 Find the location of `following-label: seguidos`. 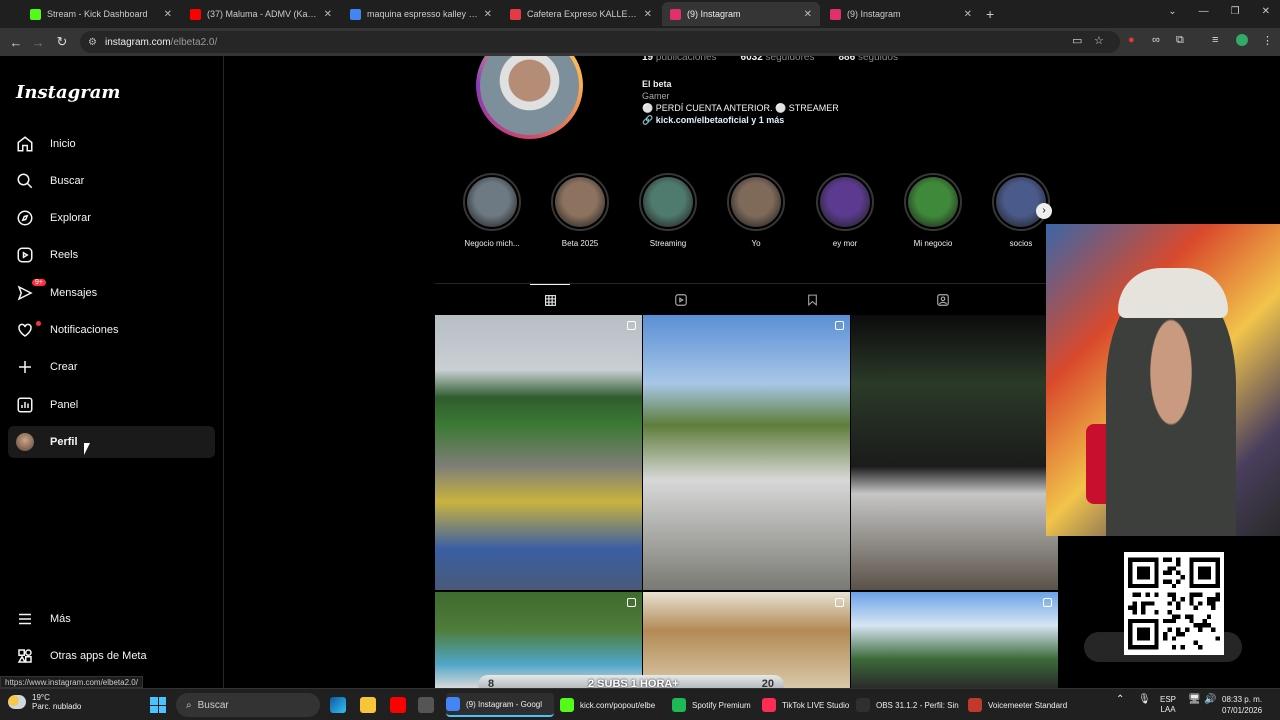

following-label: seguidos is located at coordinates (877, 59).